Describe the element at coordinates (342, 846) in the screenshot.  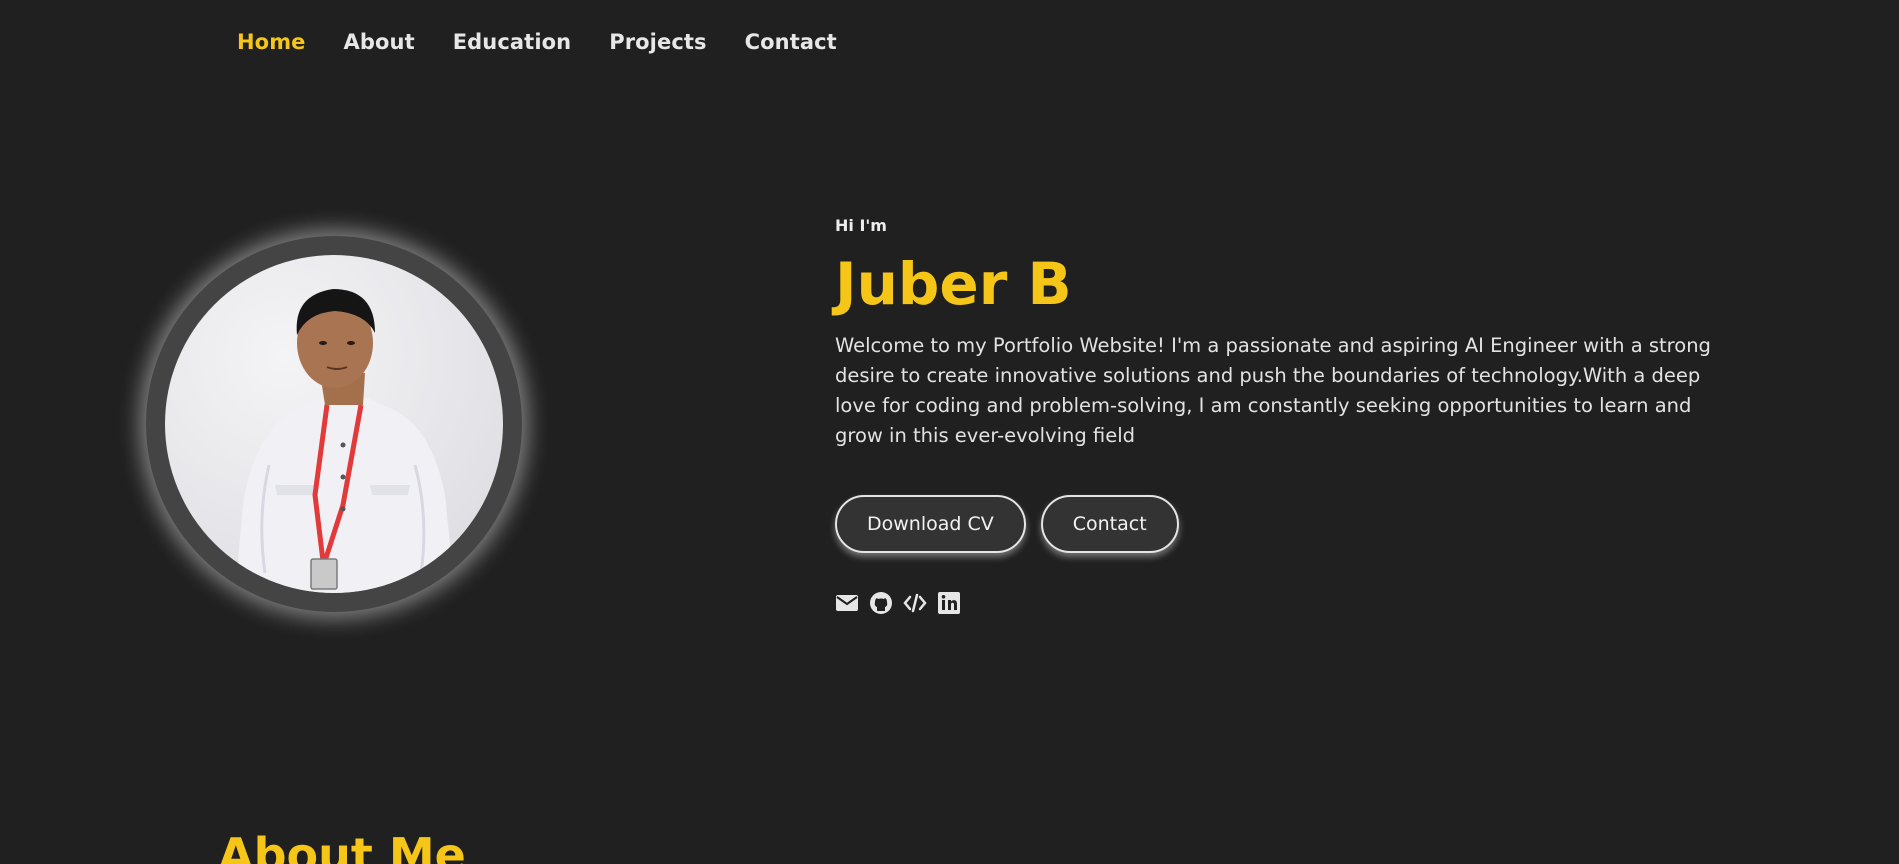
I see `about-heading: About Me` at that location.